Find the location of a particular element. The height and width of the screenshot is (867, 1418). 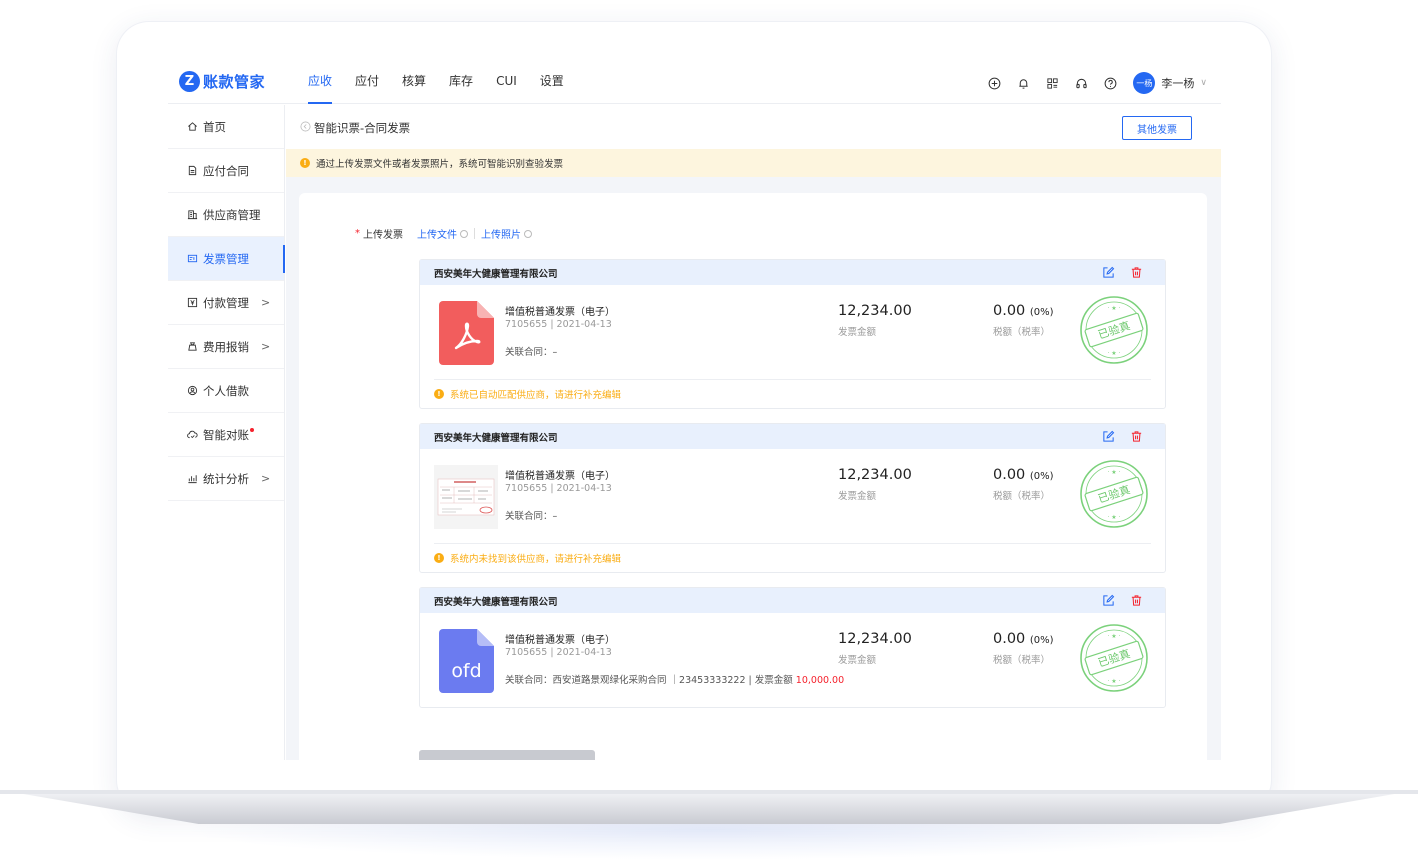

linked-contract-value: 西安道路景观绿化采购合同 ｜23453333222 | 发票金额 is located at coordinates (674, 680).